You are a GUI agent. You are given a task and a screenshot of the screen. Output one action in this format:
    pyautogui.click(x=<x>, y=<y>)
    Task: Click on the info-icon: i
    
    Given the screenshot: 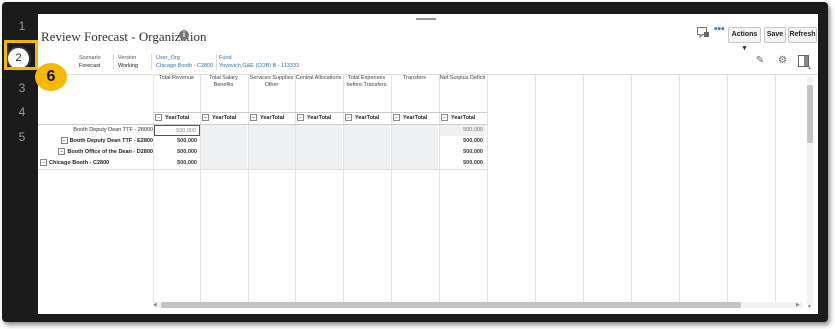 What is the action you would take?
    pyautogui.click(x=184, y=35)
    